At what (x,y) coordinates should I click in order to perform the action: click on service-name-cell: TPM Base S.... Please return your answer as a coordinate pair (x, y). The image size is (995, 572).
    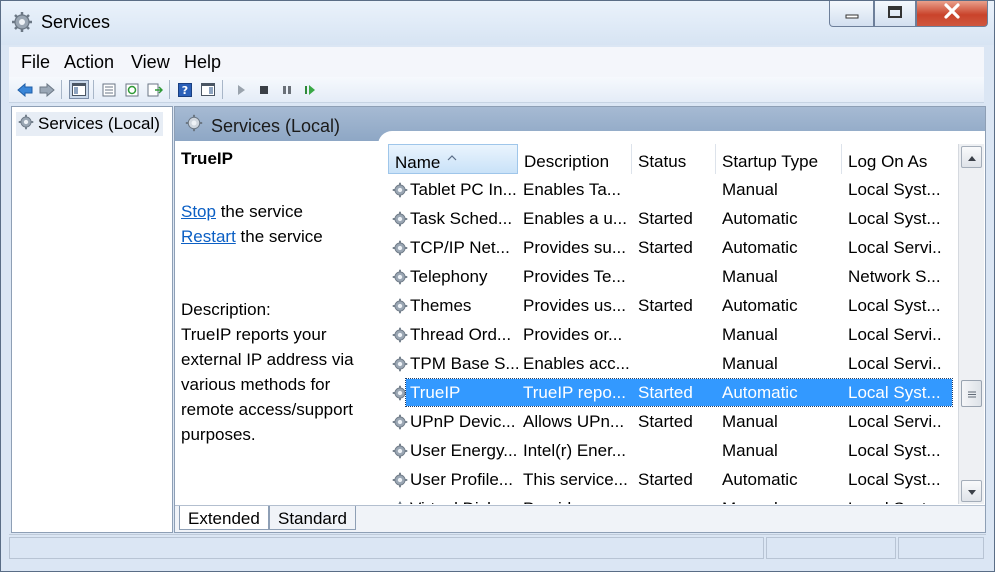
    Looking at the image, I should click on (464, 363).